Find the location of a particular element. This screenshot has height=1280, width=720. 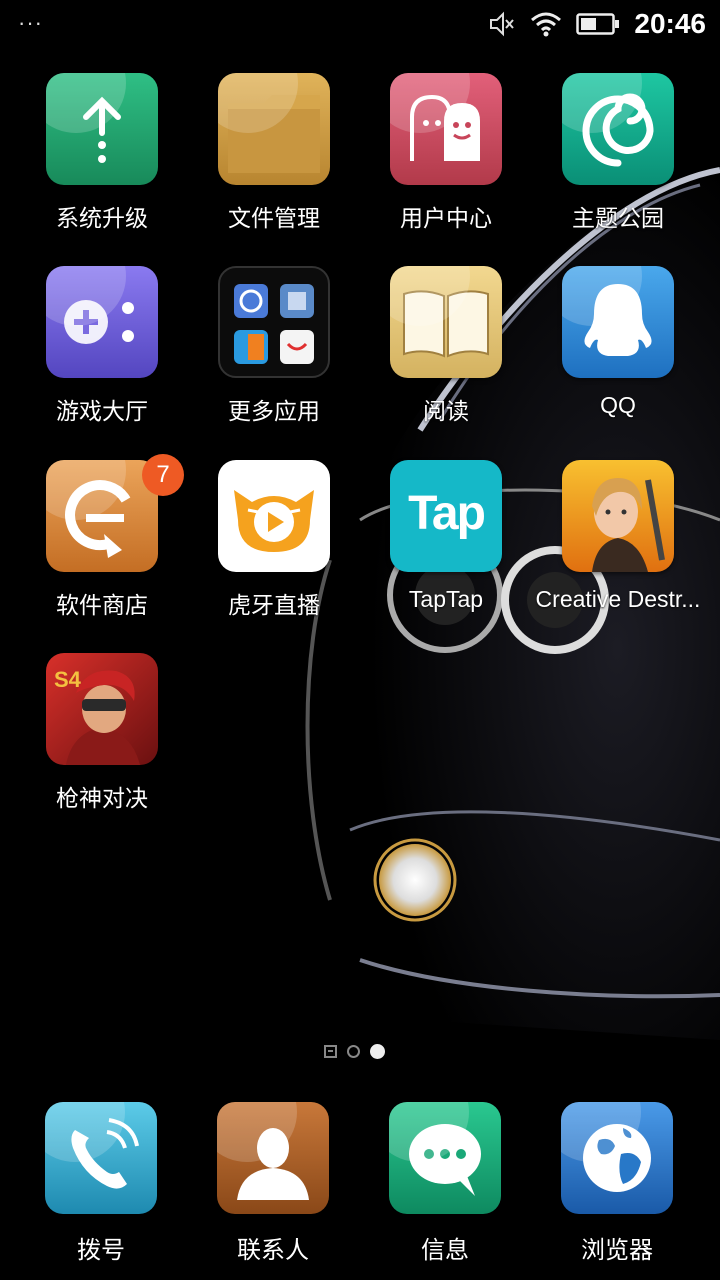

app-qq: QQ is located at coordinates (618, 342).